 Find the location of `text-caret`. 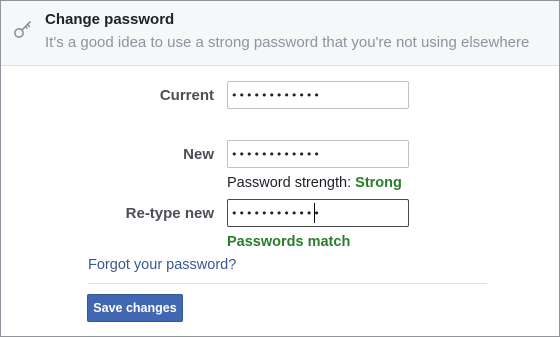

text-caret is located at coordinates (314, 213).